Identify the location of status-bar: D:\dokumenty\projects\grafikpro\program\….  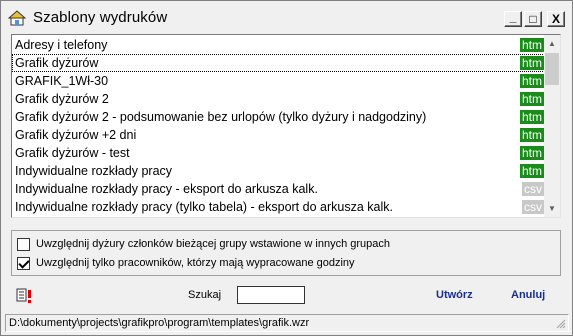
(287, 323).